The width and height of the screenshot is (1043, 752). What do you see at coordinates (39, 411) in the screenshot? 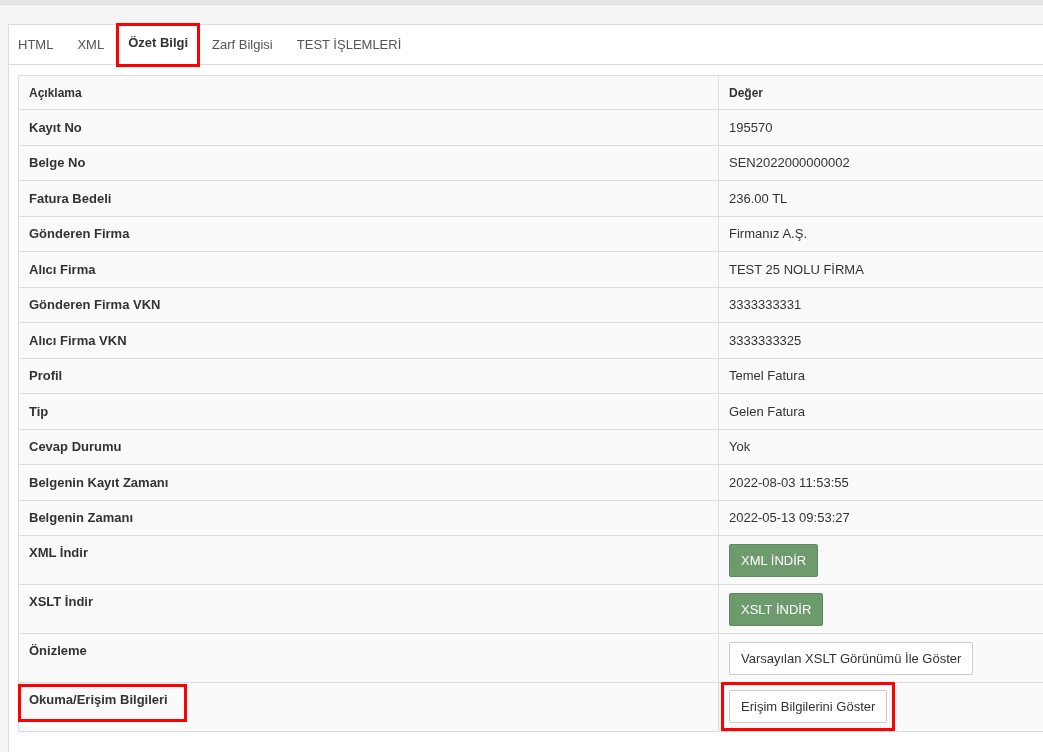
I see `row-label: Tip` at bounding box center [39, 411].